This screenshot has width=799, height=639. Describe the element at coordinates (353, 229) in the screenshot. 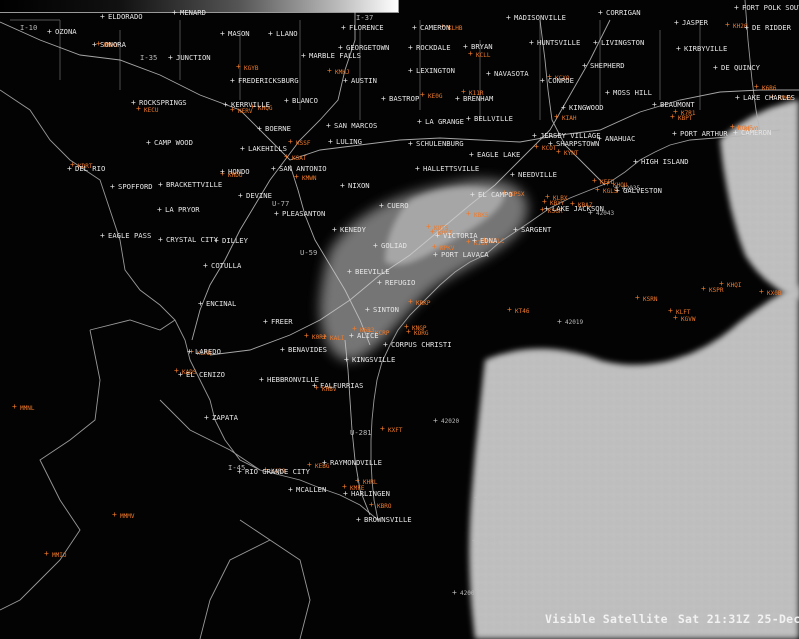

I see `city-label: KENEDY` at that location.